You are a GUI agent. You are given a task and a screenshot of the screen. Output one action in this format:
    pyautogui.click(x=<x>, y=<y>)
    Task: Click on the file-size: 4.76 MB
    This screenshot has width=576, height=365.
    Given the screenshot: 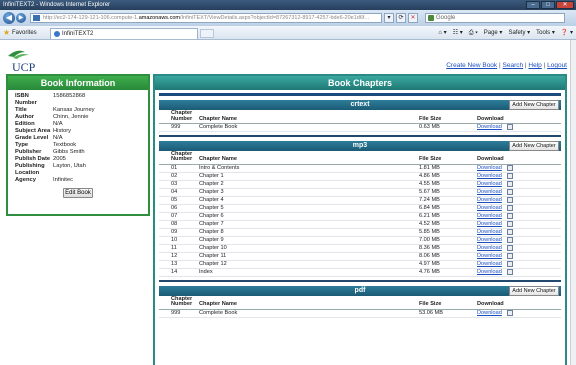 What is the action you would take?
    pyautogui.click(x=448, y=272)
    